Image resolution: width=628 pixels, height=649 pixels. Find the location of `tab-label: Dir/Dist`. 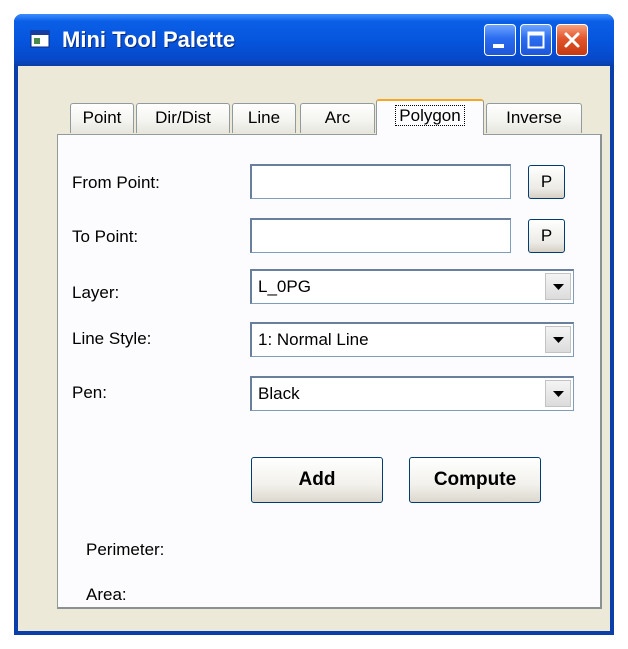

tab-label: Dir/Dist is located at coordinates (183, 117).